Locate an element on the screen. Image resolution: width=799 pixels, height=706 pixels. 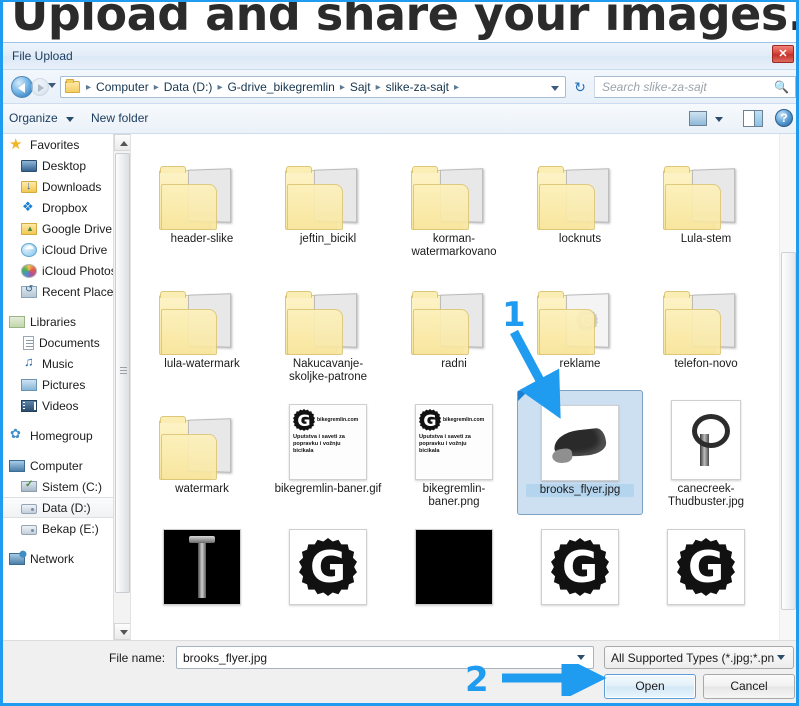
sidebar-item-data-d: Data (D:) is located at coordinates (66, 507).